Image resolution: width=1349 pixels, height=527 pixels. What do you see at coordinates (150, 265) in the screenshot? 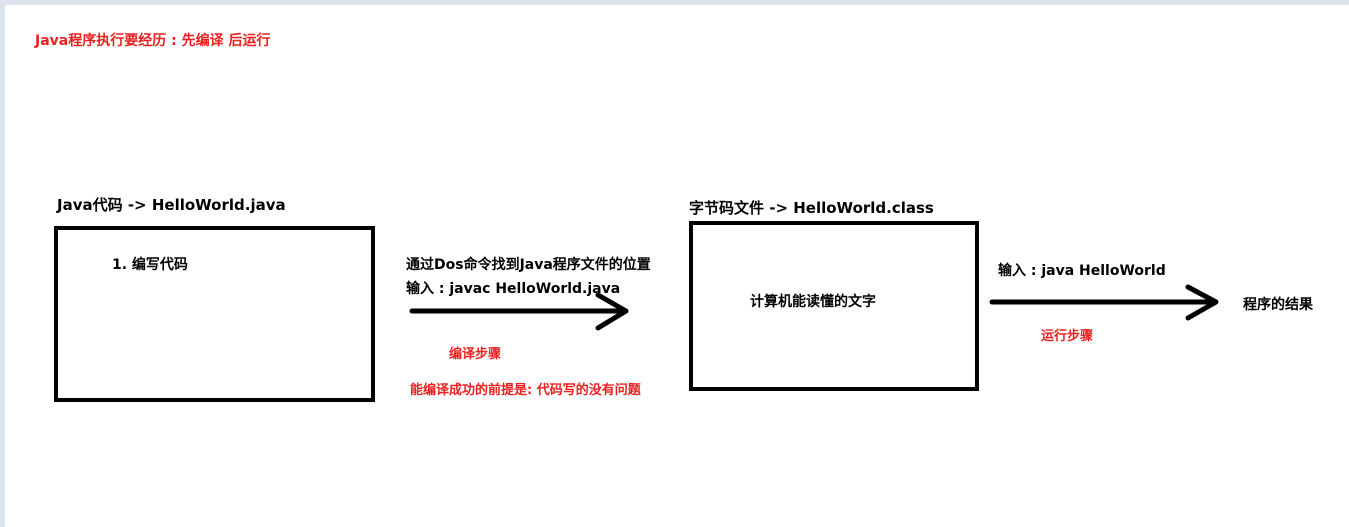
I see `source-box-text: 1. 编写代码` at bounding box center [150, 265].